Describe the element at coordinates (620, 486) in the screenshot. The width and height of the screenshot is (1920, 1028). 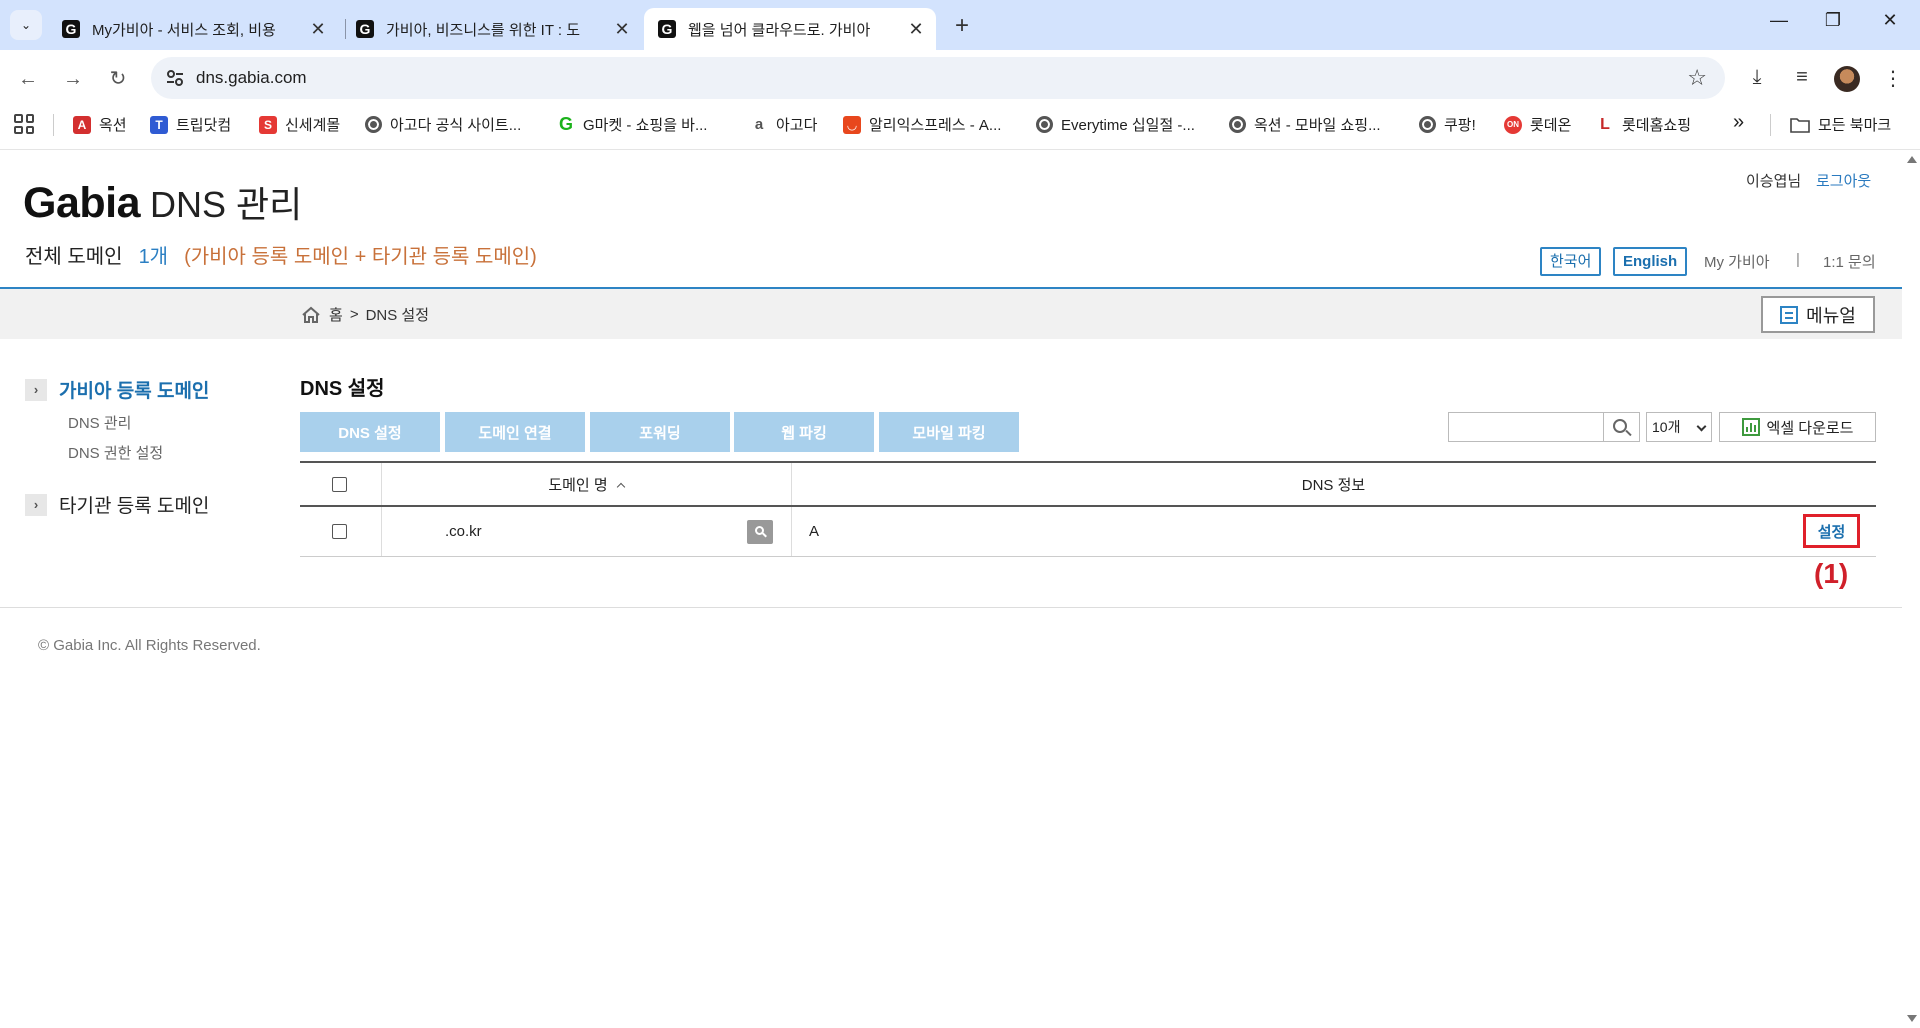
I see `sort-ascending-icon` at that location.